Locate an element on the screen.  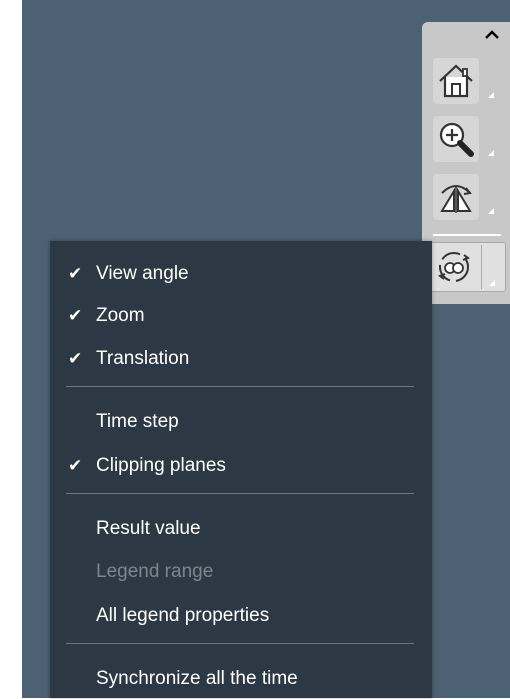
menu-item-view-angle: ✔ View angle is located at coordinates (241, 274).